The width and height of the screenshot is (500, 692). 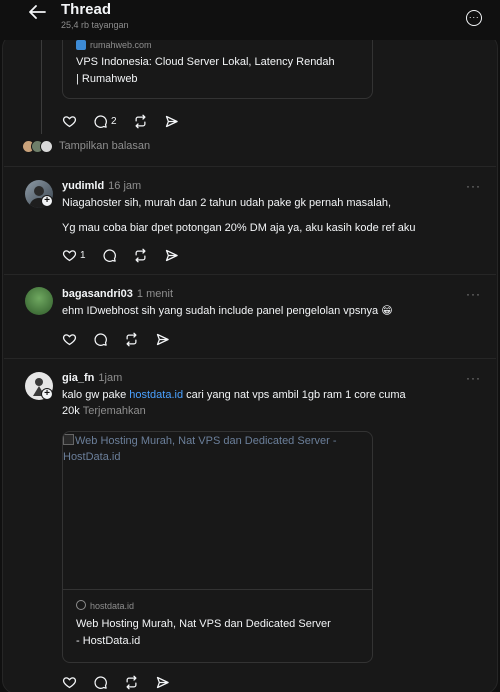 I want to click on post-time: 1 menit, so click(x=154, y=294).